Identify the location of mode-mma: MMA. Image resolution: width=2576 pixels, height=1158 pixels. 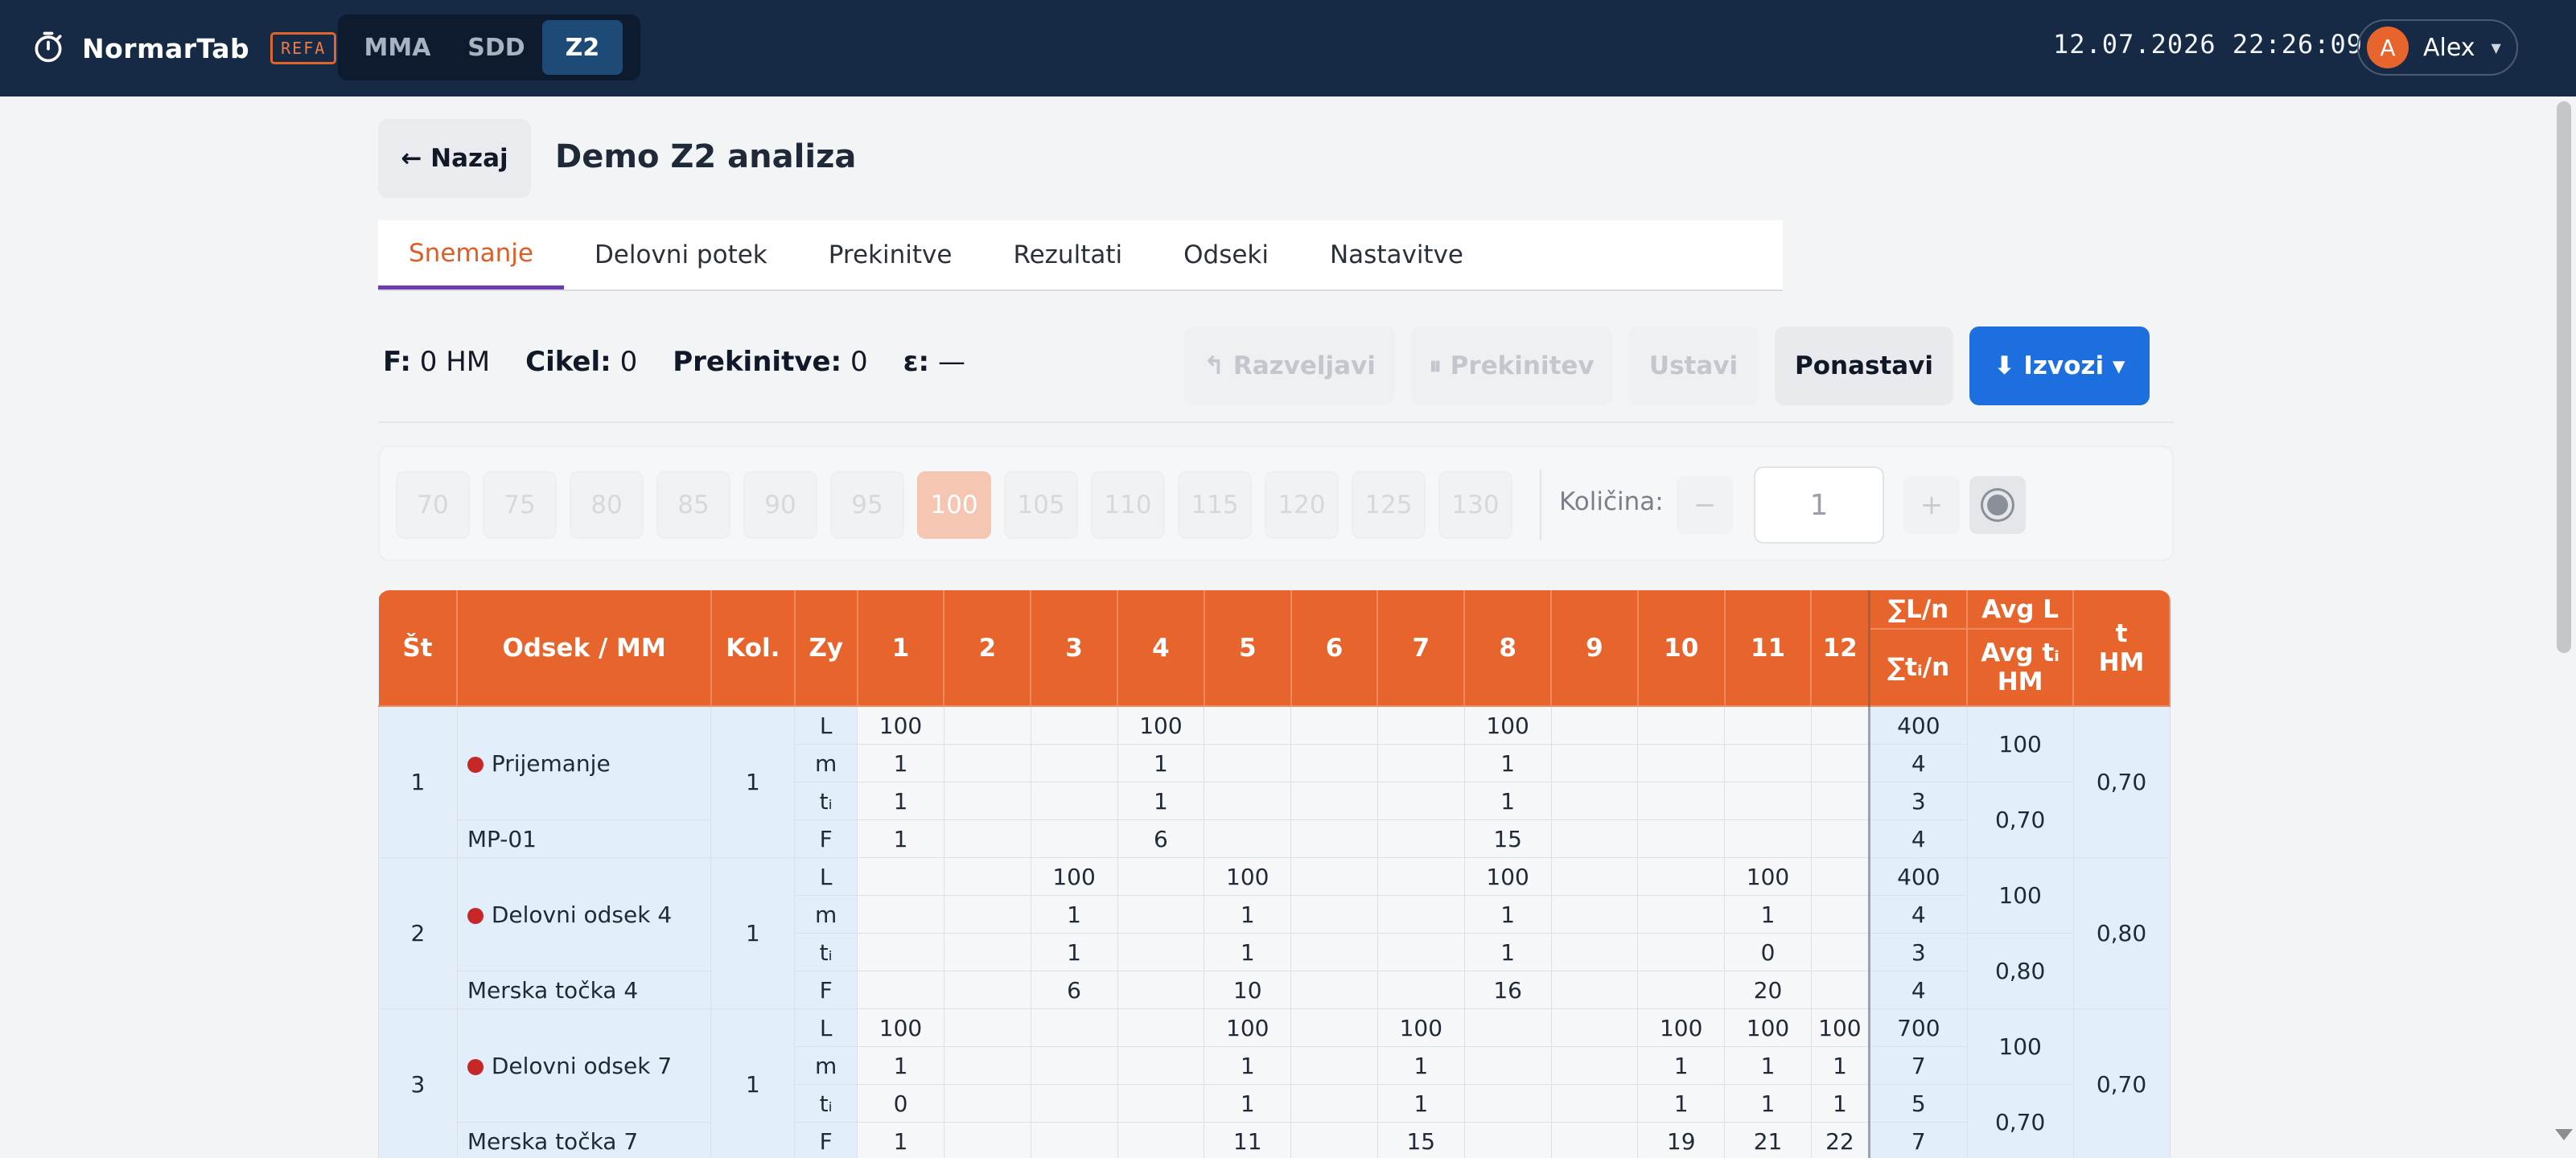
(397, 47).